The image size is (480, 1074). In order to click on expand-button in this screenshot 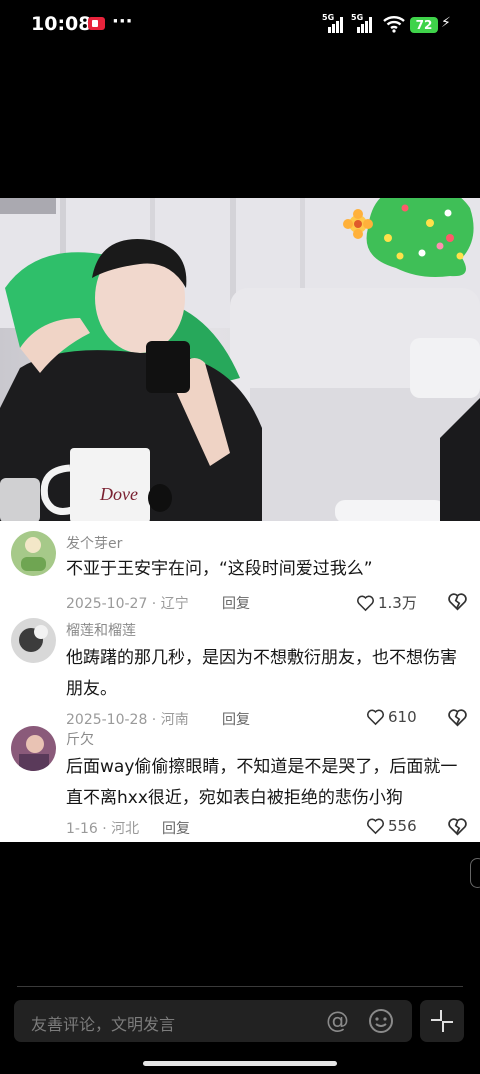, I will do `click(442, 1021)`.